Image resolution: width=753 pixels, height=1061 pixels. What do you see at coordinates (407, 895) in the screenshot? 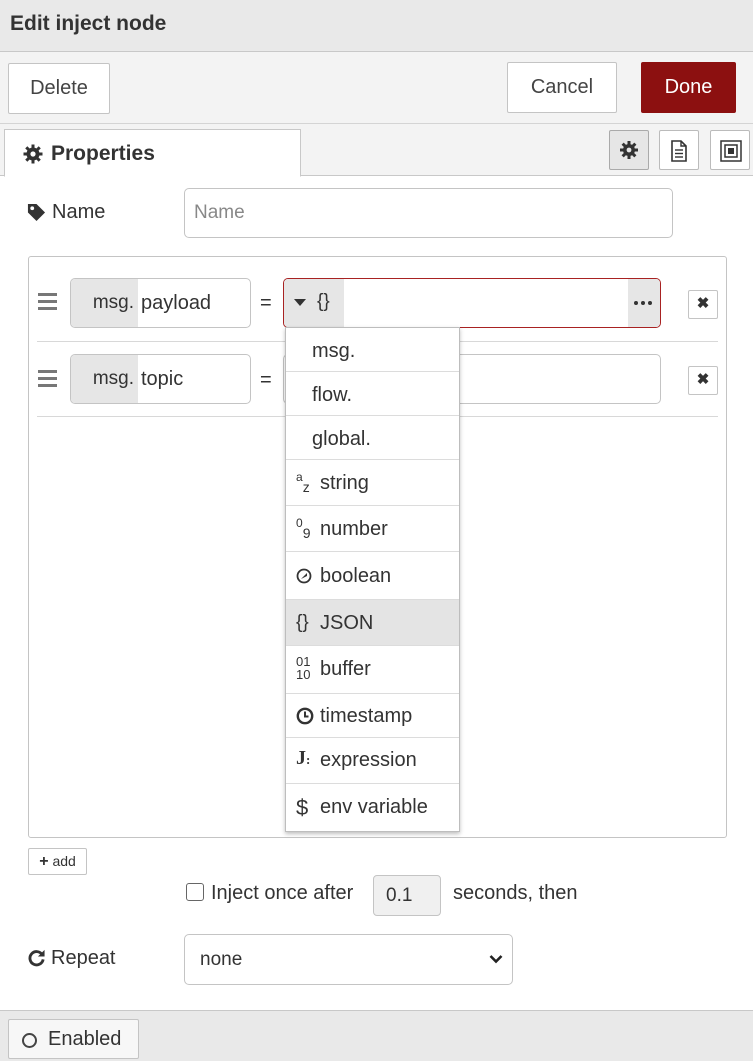
I see `inject-delay-input: 0.1` at bounding box center [407, 895].